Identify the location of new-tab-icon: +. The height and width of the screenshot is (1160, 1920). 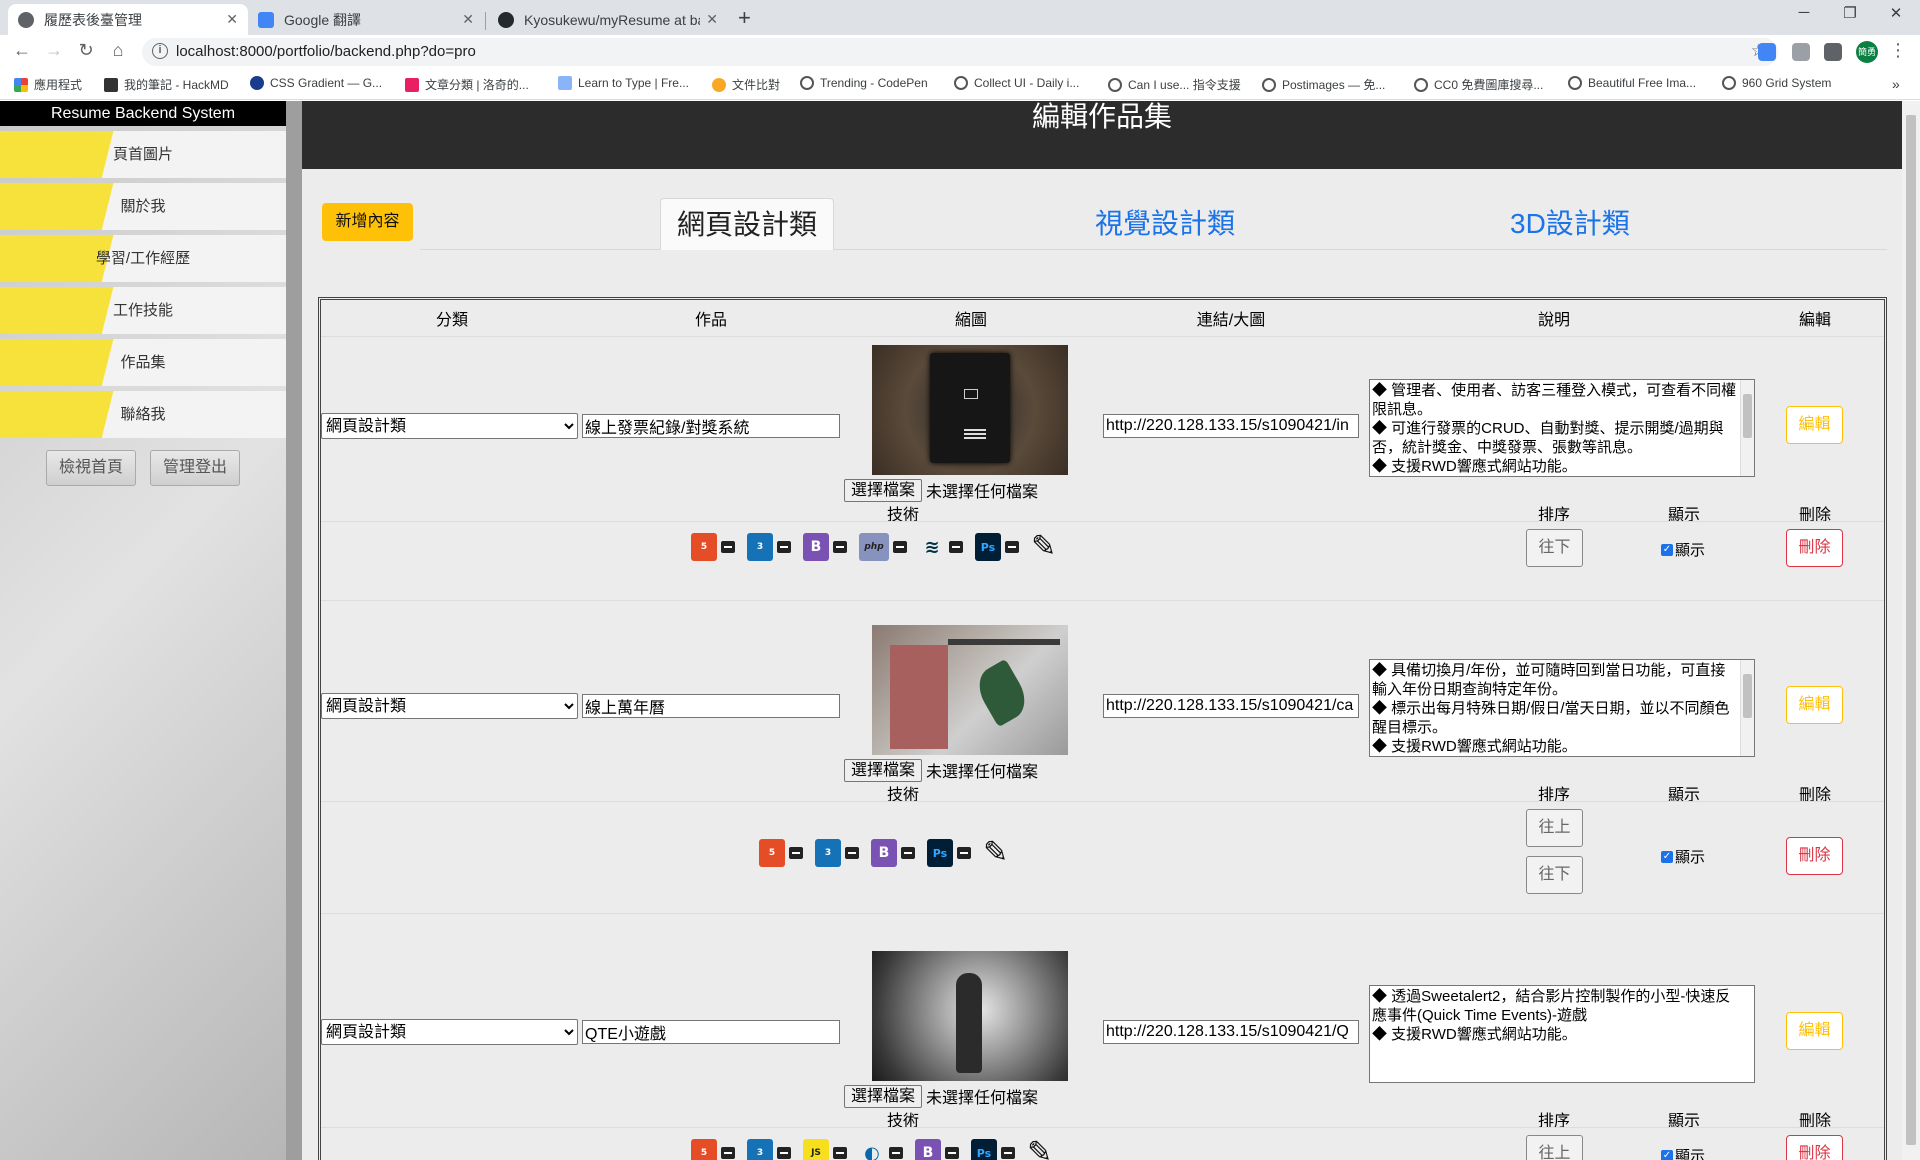
(744, 18).